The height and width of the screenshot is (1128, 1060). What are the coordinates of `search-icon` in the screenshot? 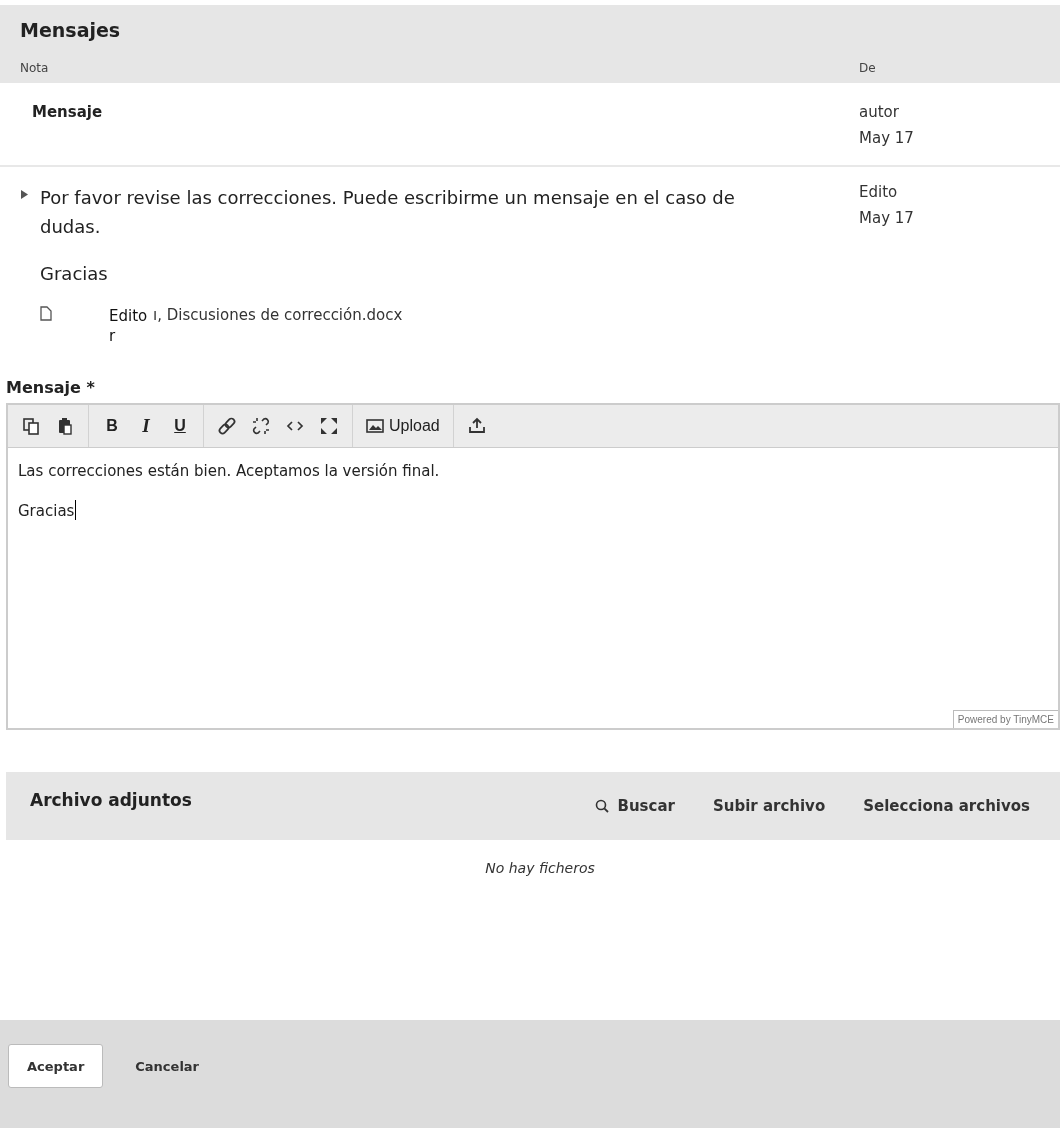 It's located at (602, 806).